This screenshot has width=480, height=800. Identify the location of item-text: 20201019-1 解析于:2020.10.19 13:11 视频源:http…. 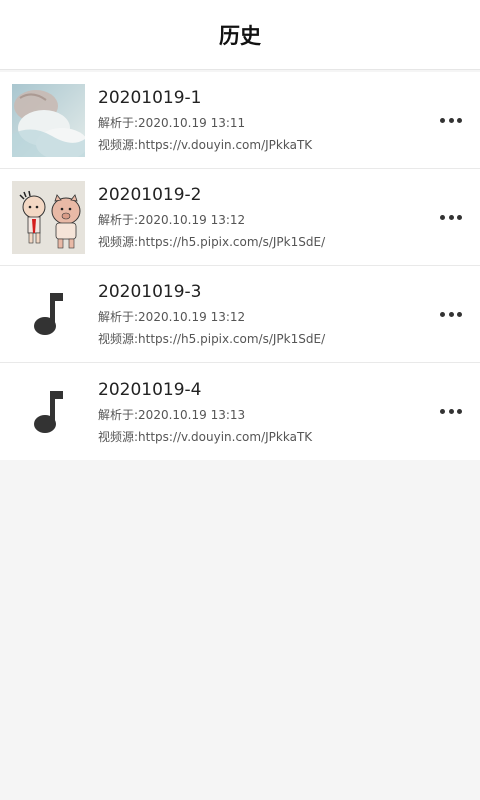
(205, 120).